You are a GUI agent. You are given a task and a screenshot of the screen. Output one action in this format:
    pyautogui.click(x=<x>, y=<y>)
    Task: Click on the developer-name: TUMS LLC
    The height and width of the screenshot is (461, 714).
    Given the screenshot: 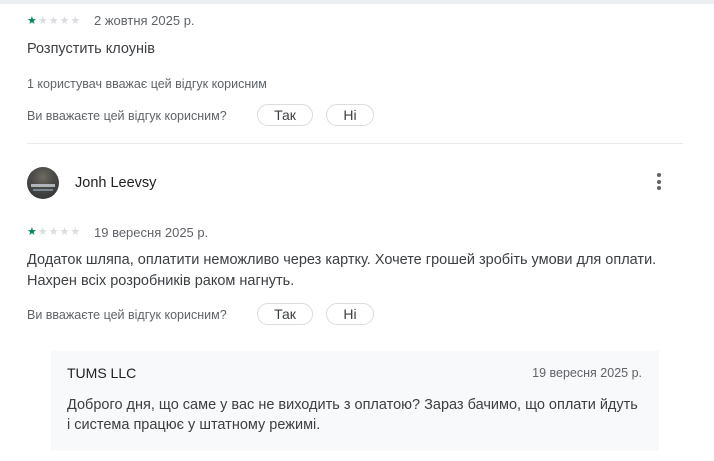 What is the action you would take?
    pyautogui.click(x=102, y=373)
    